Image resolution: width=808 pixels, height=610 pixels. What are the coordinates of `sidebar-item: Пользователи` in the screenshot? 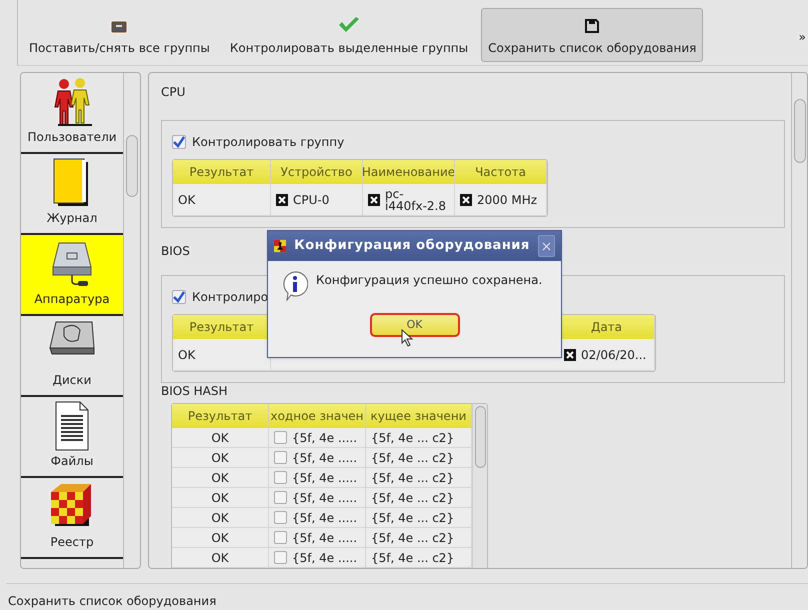 It's located at (72, 113).